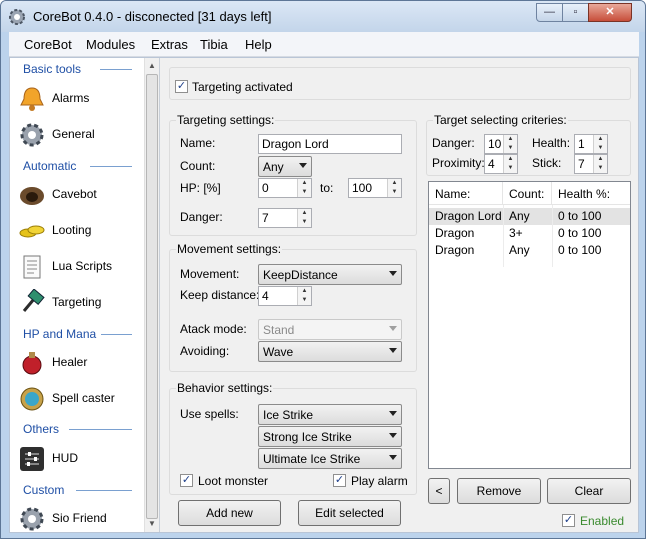 This screenshot has width=646, height=539. What do you see at coordinates (501, 144) in the screenshot?
I see `criteria-danger-stepper: 10 ▲ ▼` at bounding box center [501, 144].